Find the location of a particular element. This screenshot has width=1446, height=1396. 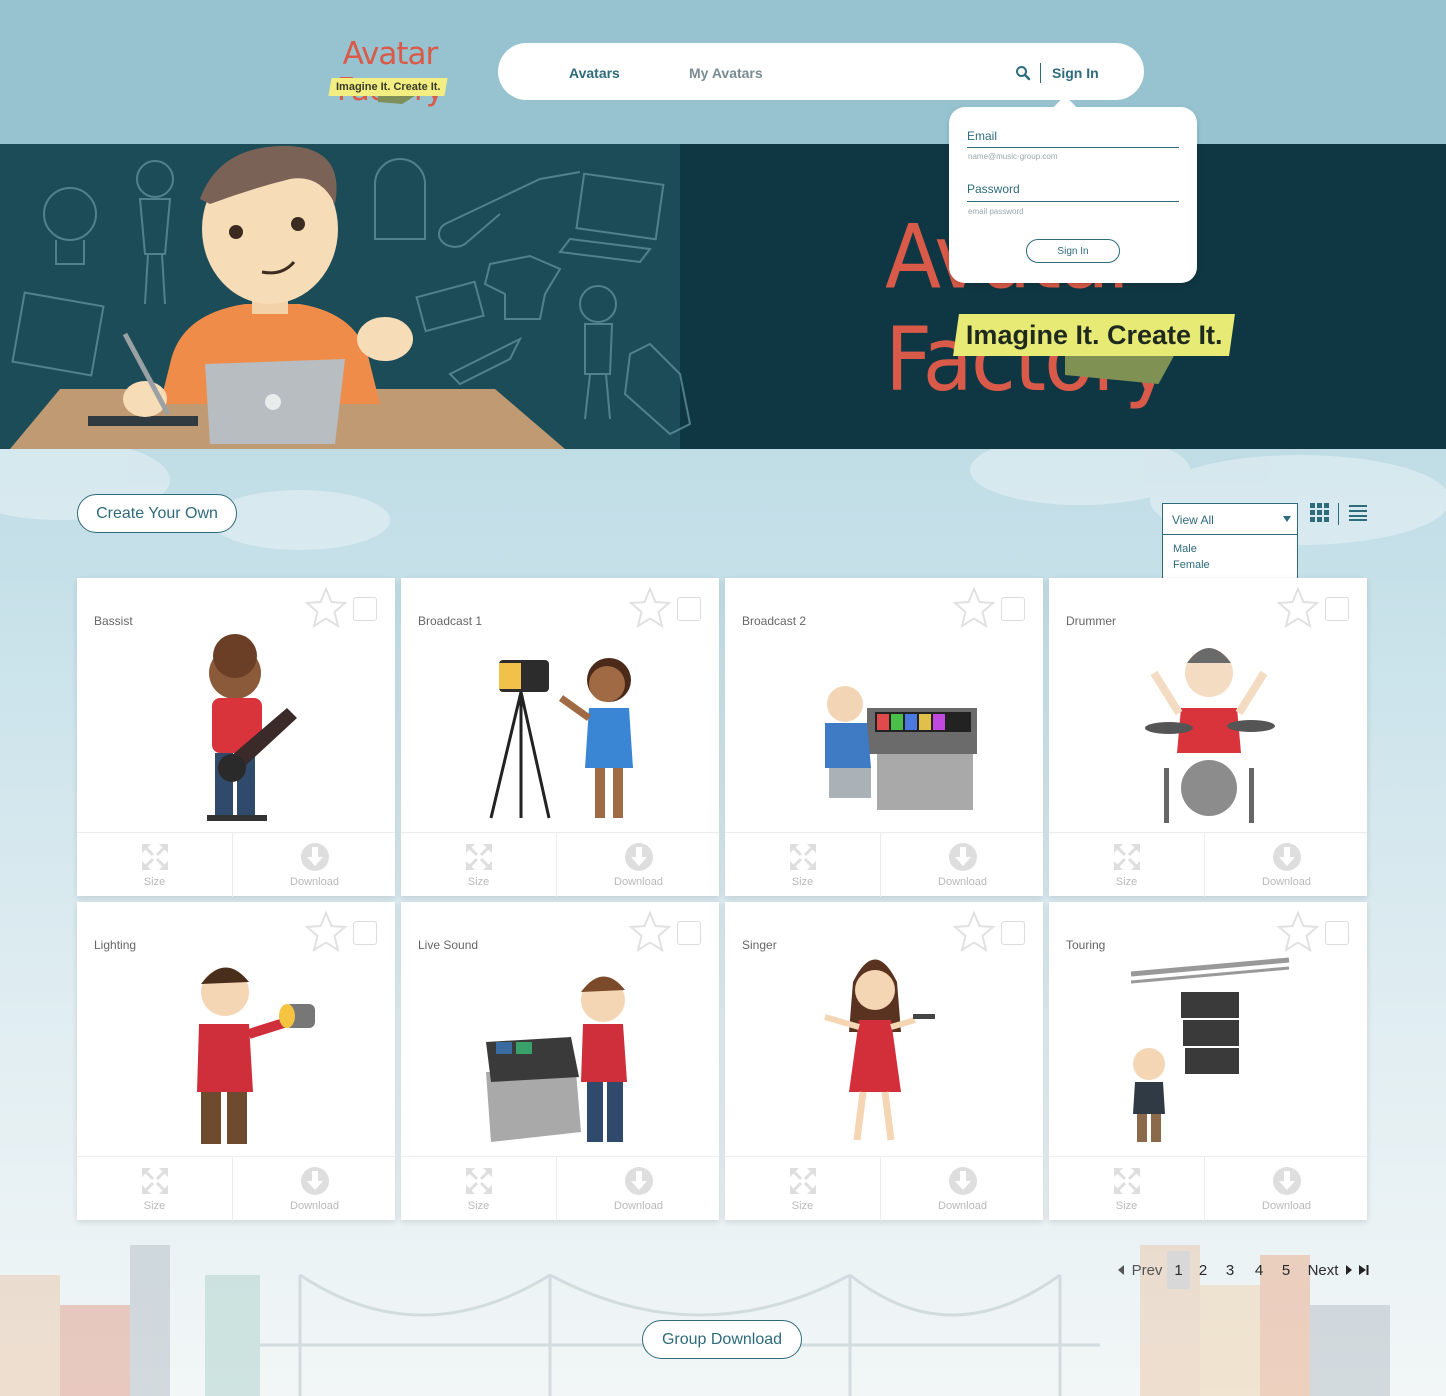

chevron-right-icon is located at coordinates (1349, 1270).